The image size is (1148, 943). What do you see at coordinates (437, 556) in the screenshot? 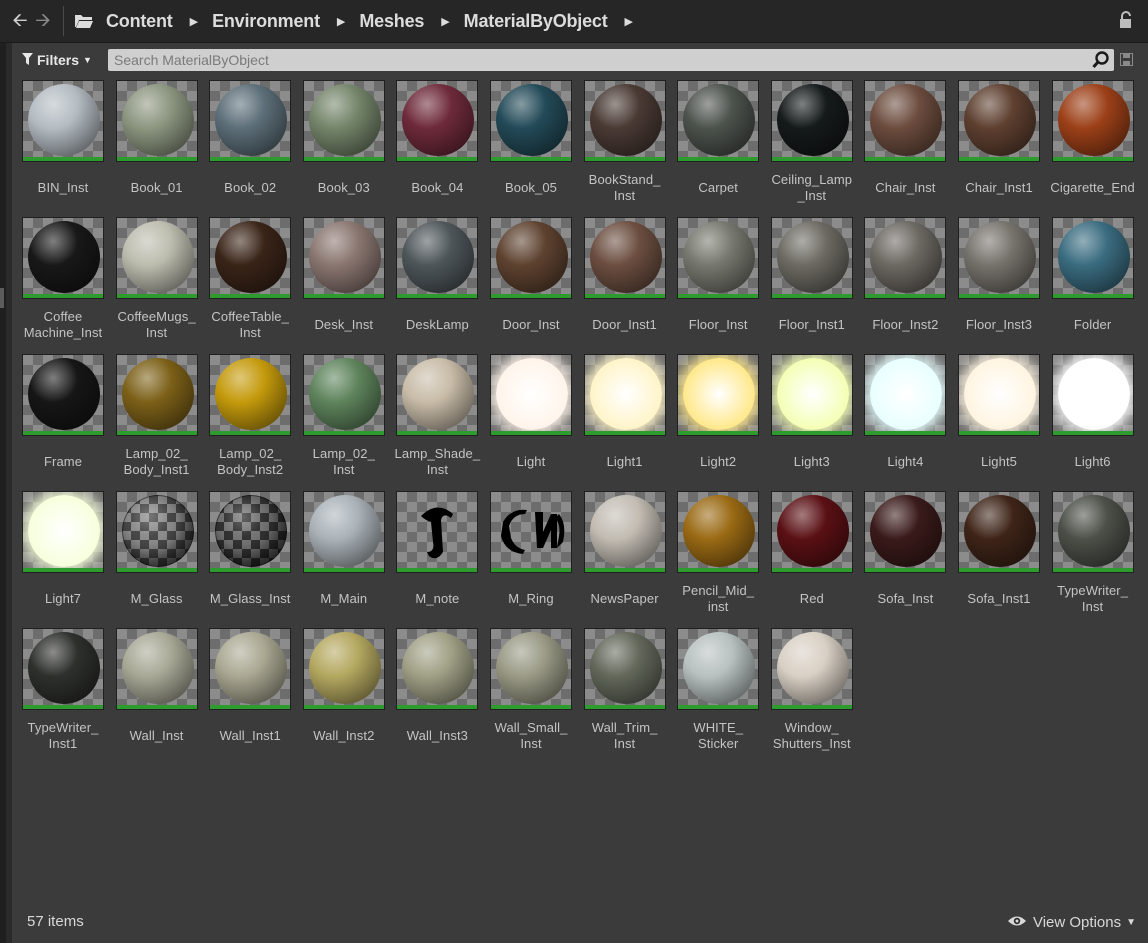
I see `asset-tile: M_note` at bounding box center [437, 556].